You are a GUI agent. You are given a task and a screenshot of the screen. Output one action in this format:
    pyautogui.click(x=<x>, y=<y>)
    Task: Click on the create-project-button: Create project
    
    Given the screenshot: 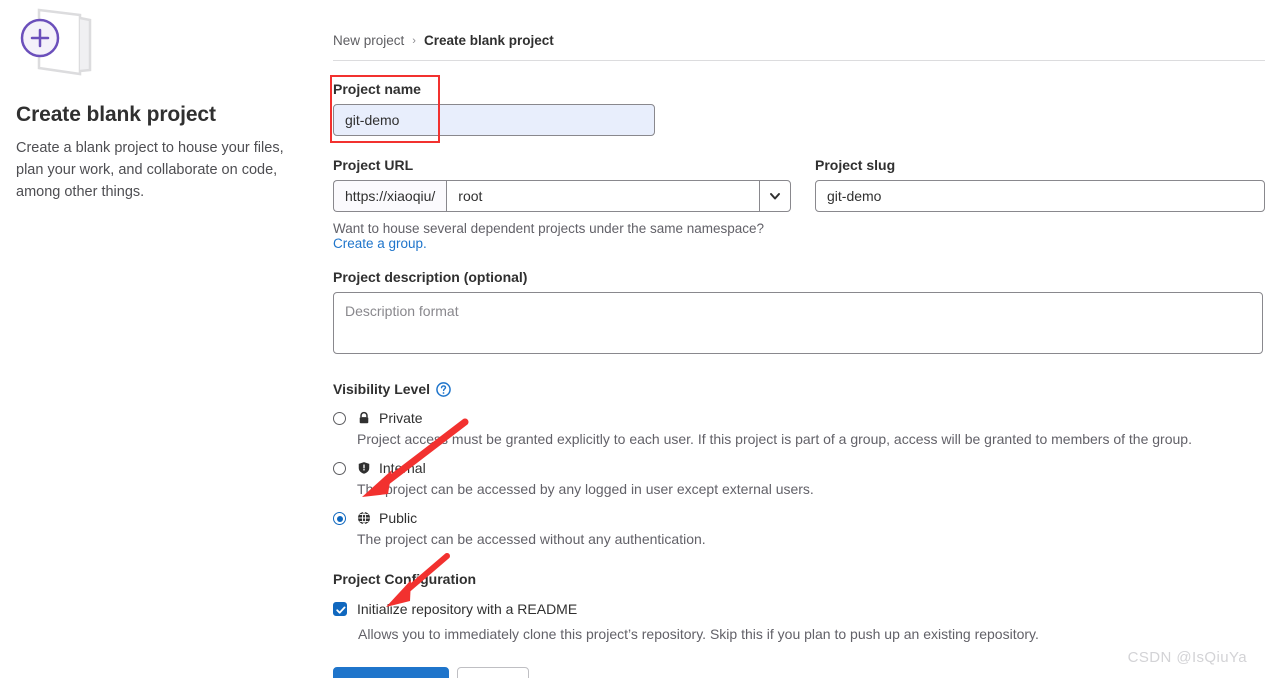 What is the action you would take?
    pyautogui.click(x=391, y=672)
    